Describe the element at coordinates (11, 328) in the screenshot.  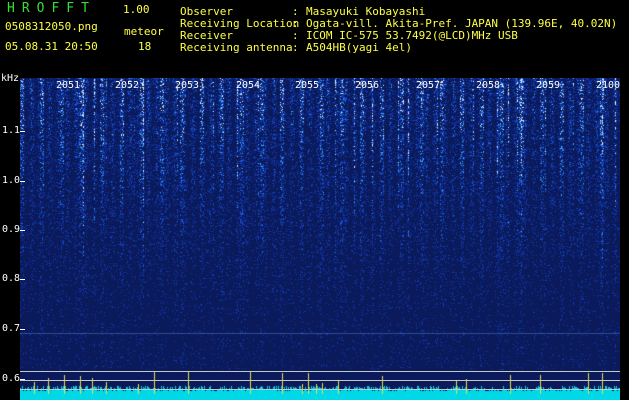
I see `y-tick-label: 0.7` at that location.